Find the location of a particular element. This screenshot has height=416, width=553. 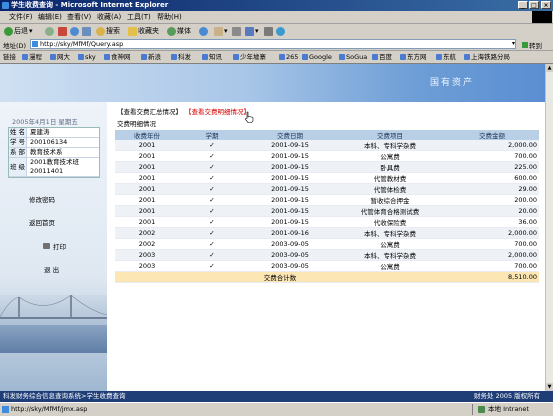

toolbar: 后退 ▾ 搜索 收藏夹 媒体 ▾ ▾ is located at coordinates (276, 31).